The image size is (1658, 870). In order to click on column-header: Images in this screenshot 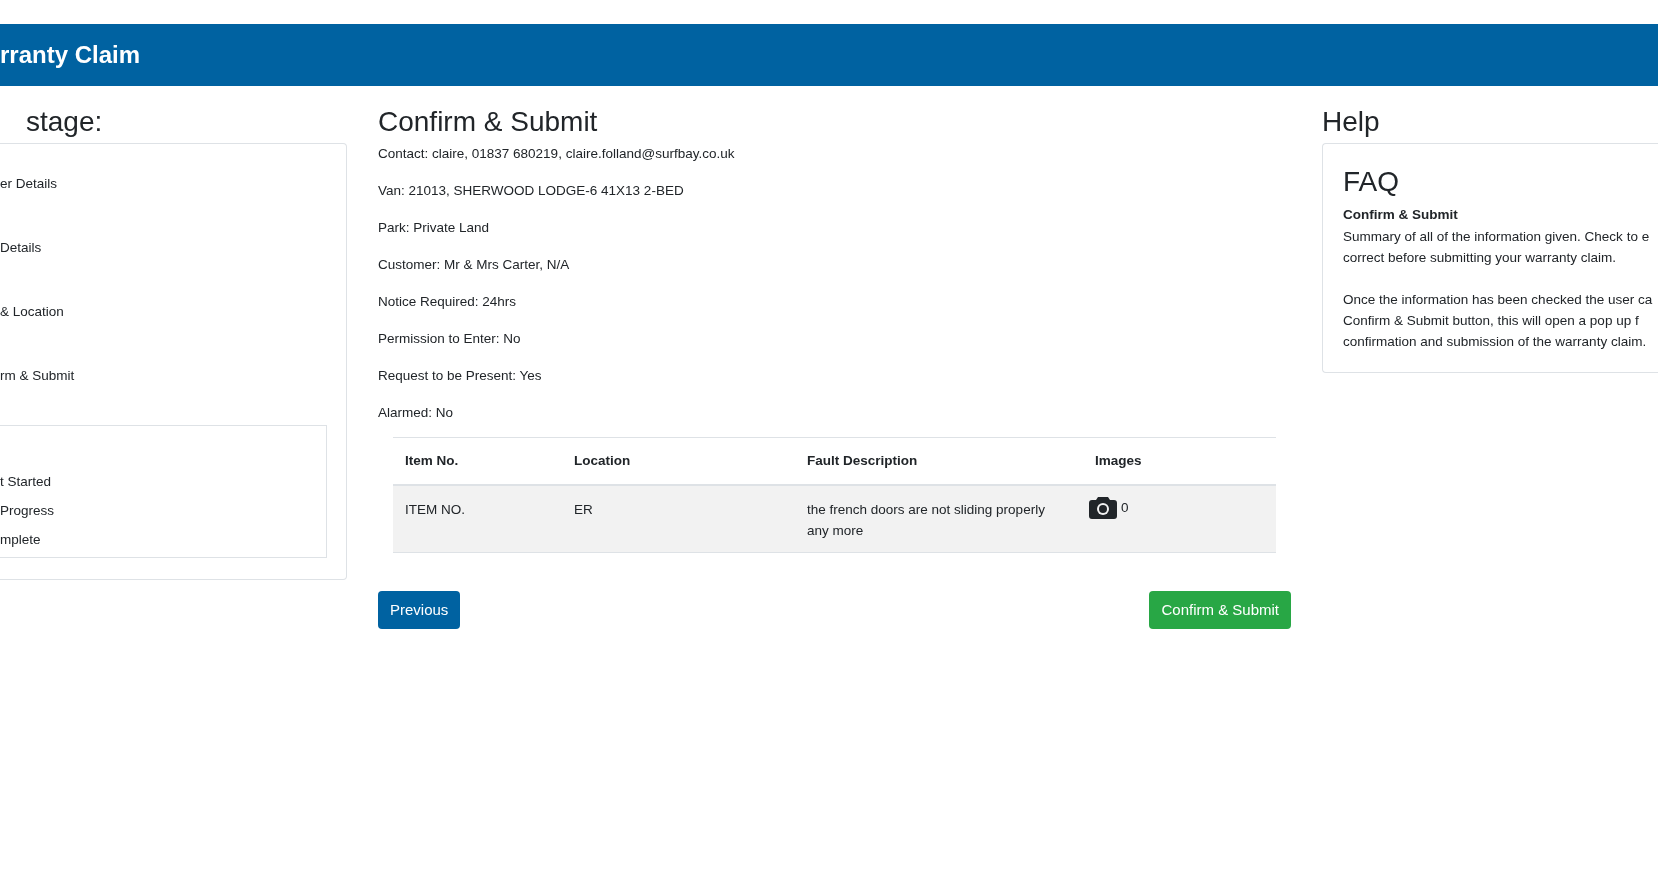, I will do `click(1118, 460)`.